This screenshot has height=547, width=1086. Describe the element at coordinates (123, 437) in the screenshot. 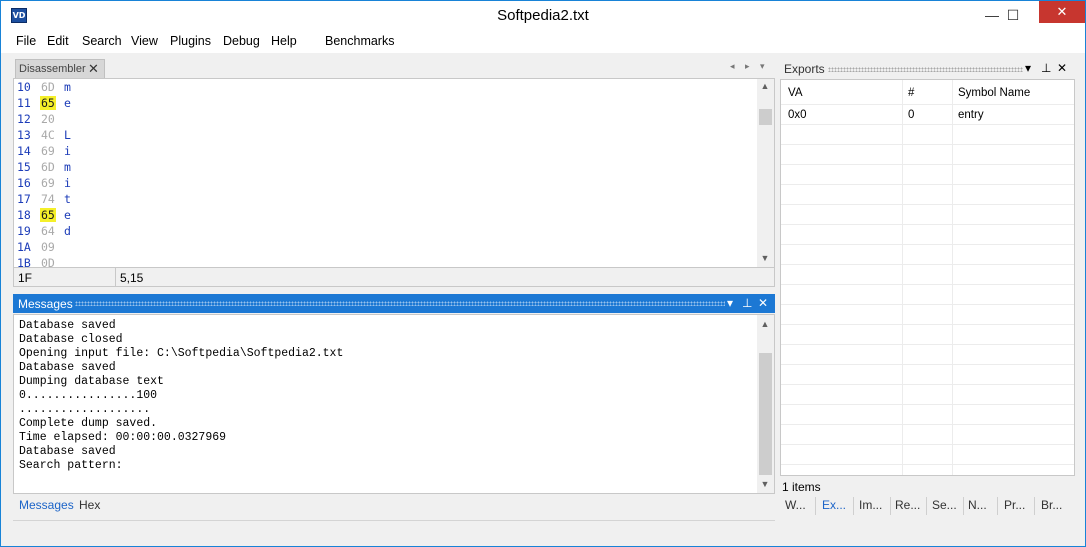

I see `message-line: Time elapsed: 00:00:00.0327969` at that location.